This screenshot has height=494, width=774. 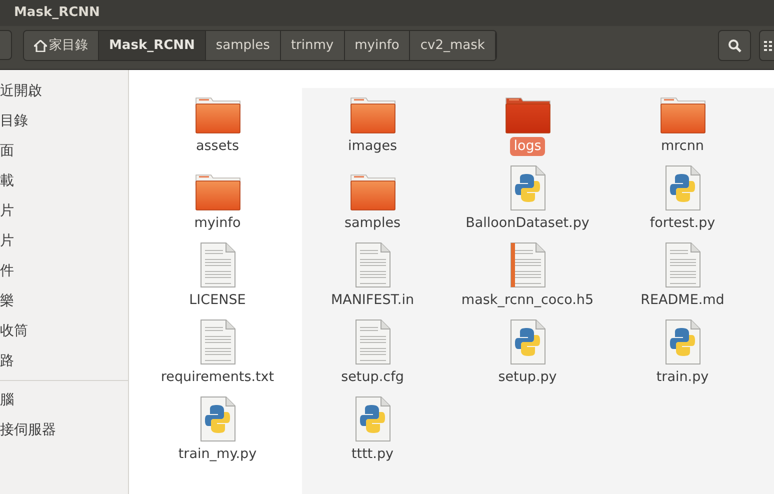 I want to click on file-name: train.py, so click(x=682, y=377).